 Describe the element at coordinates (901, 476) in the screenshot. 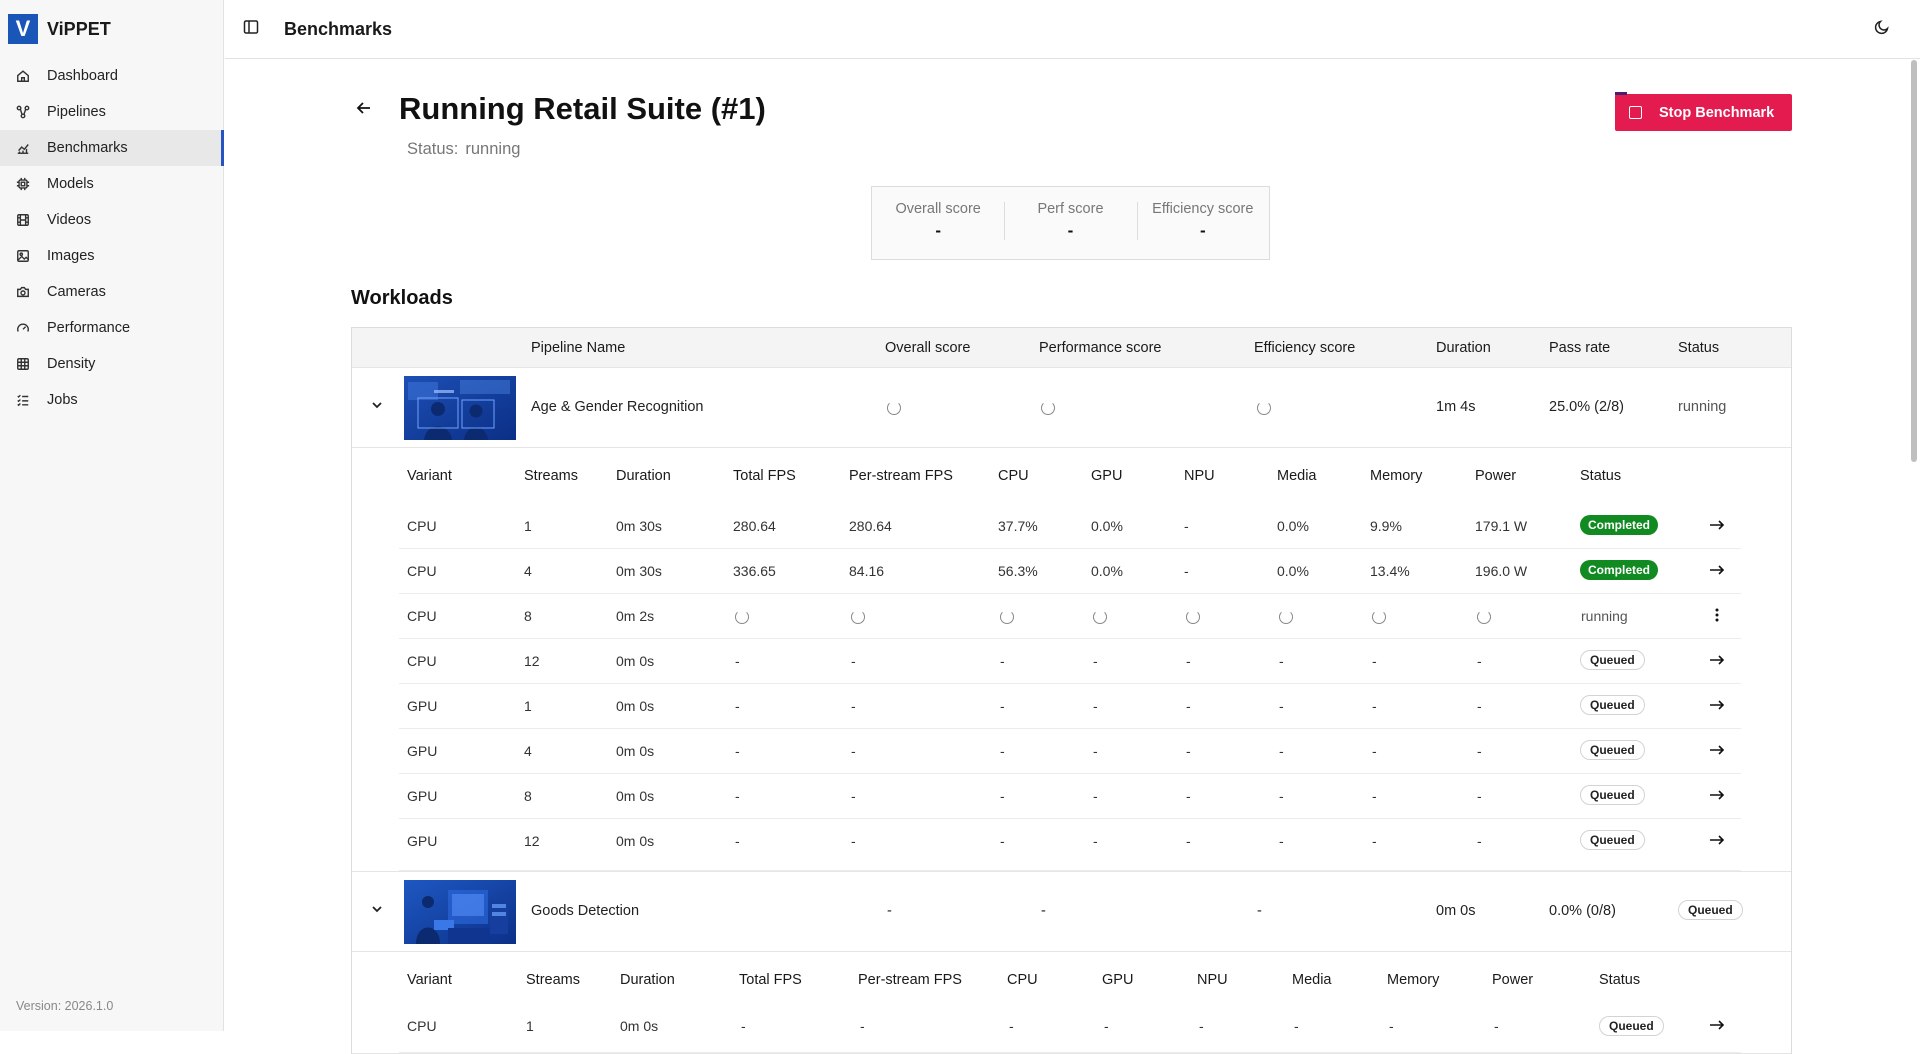

I see `column-header: Per-stream FPS` at that location.